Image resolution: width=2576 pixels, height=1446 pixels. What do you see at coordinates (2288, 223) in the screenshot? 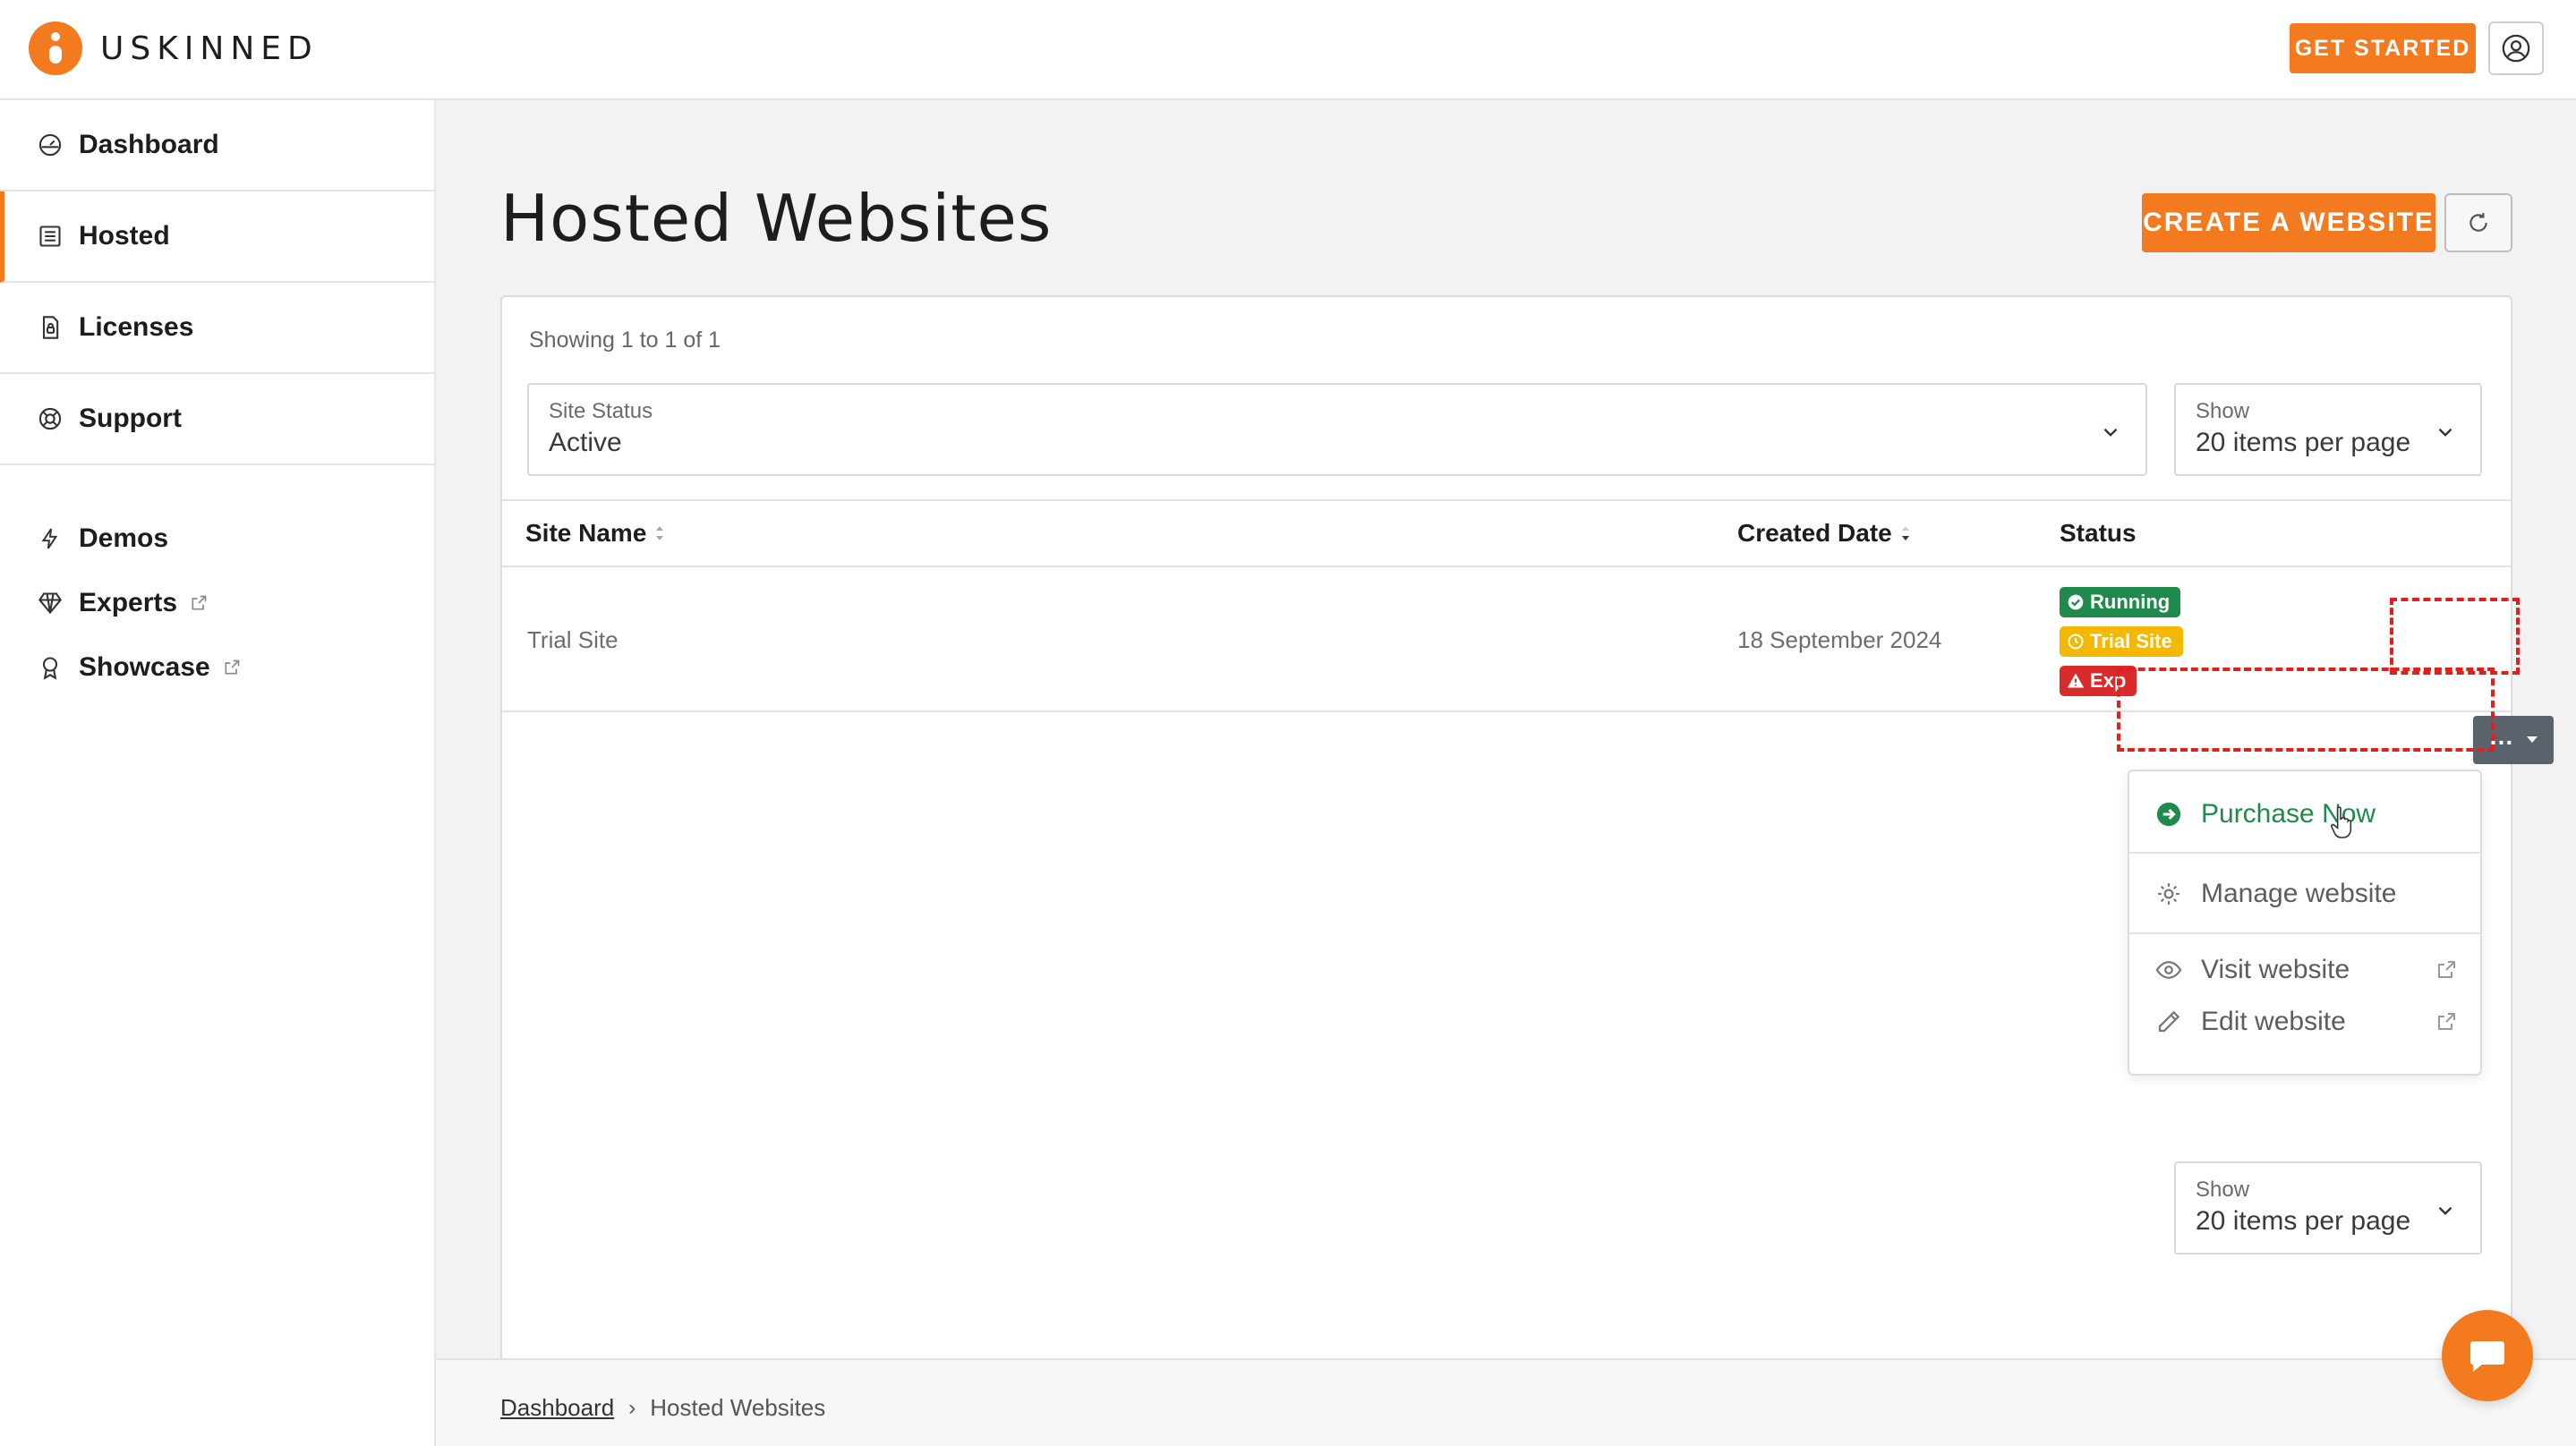
I see `create-website-button: CREATE A WEBSITE` at bounding box center [2288, 223].